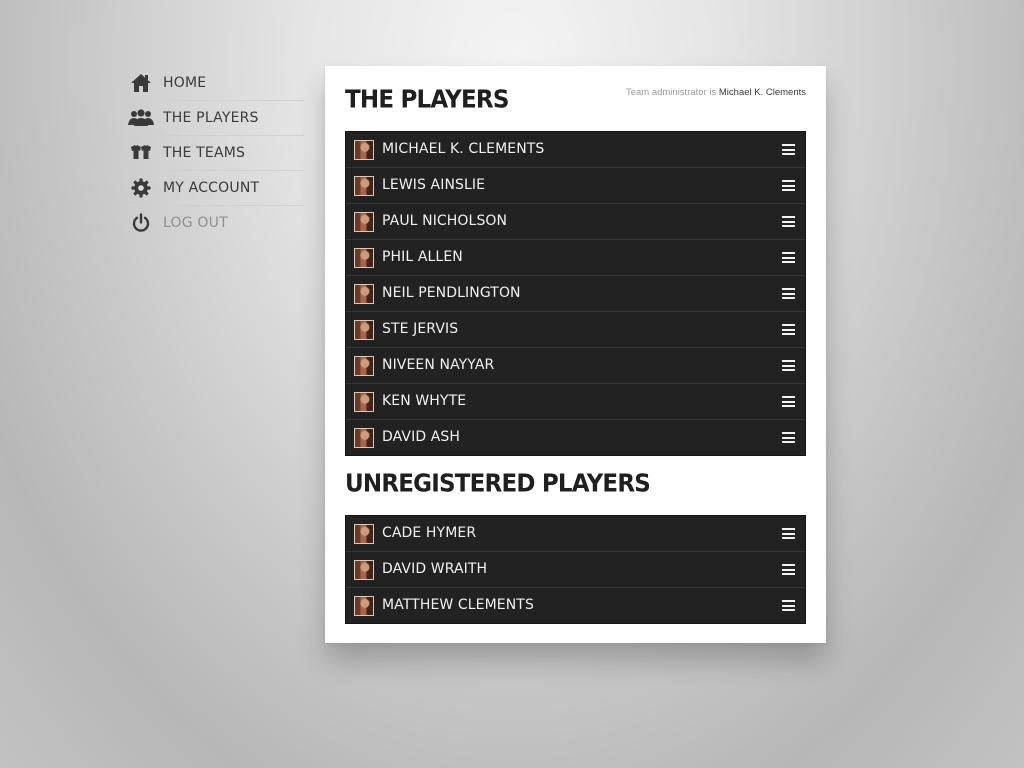 Image resolution: width=1024 pixels, height=768 pixels. Describe the element at coordinates (762, 92) in the screenshot. I see `admin-name: Michael K. Clements` at that location.